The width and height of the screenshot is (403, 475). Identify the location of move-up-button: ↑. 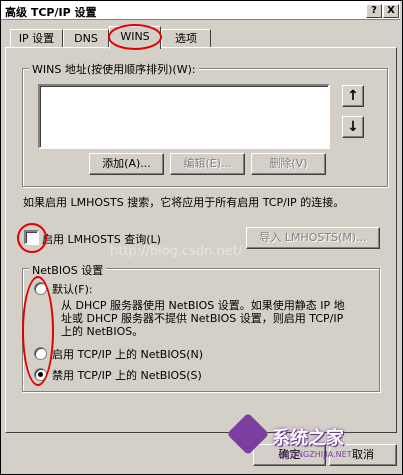
(353, 96).